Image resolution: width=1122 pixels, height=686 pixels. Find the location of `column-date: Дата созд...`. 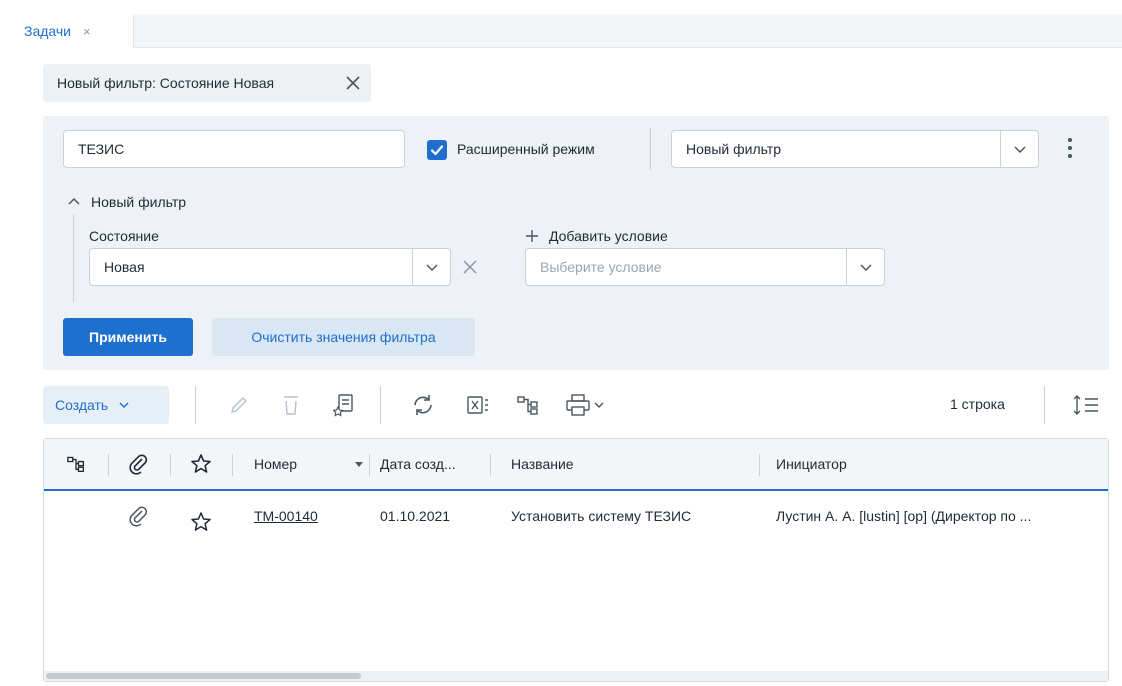

column-date: Дата созд... is located at coordinates (418, 464).